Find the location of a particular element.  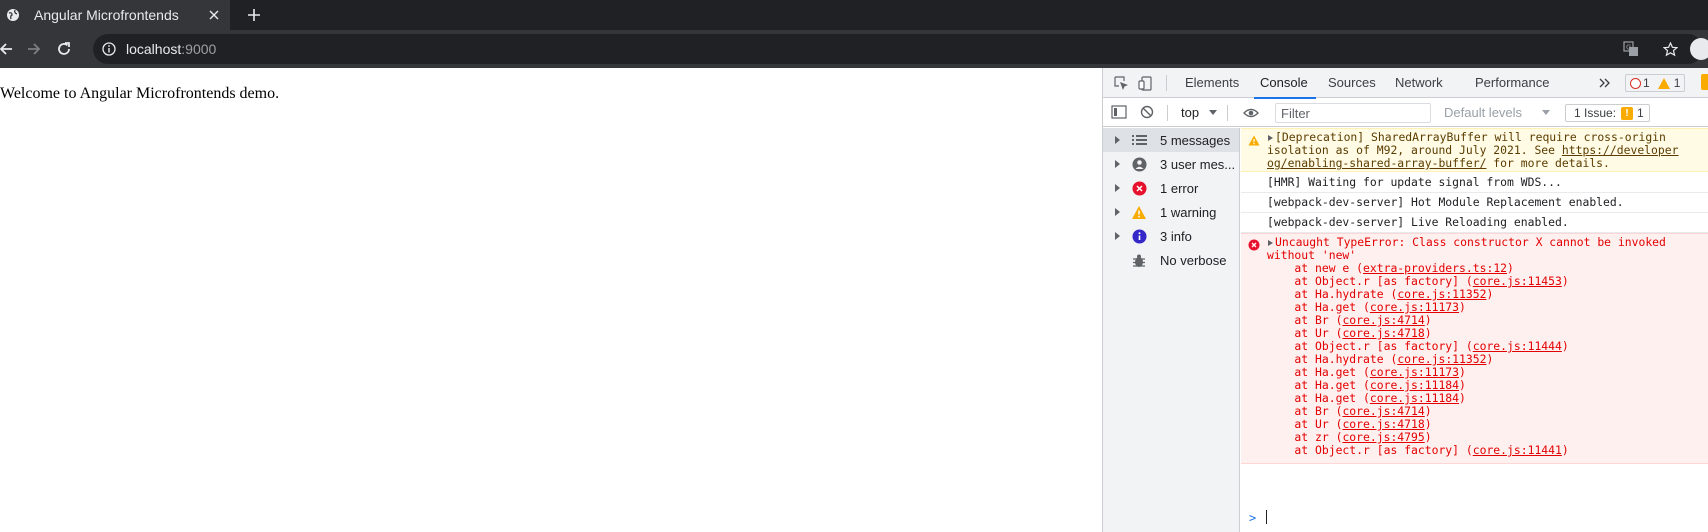

sidebar-item-messages: 5 messages is located at coordinates (1171, 140).